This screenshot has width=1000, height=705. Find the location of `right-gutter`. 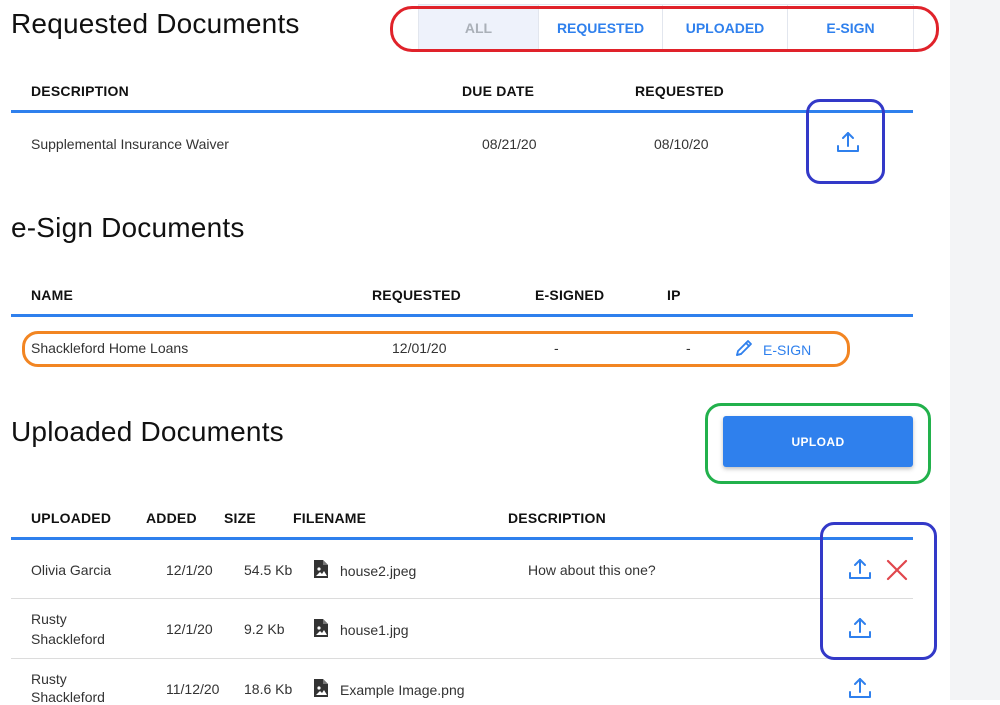

right-gutter is located at coordinates (975, 350).